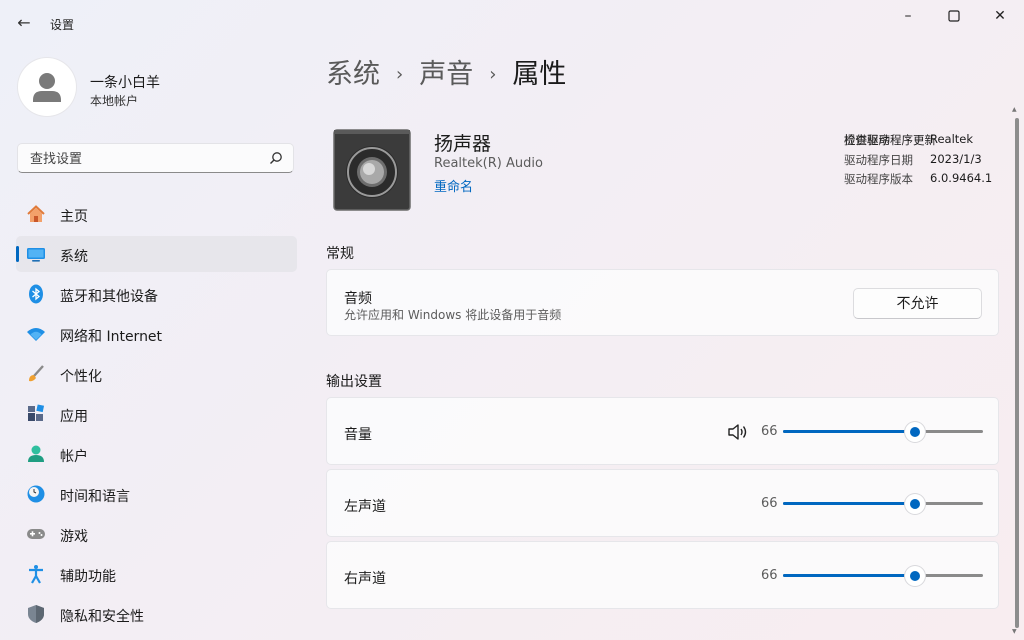 This screenshot has height=640, width=1024. I want to click on accessibility-icon, so click(36, 574).